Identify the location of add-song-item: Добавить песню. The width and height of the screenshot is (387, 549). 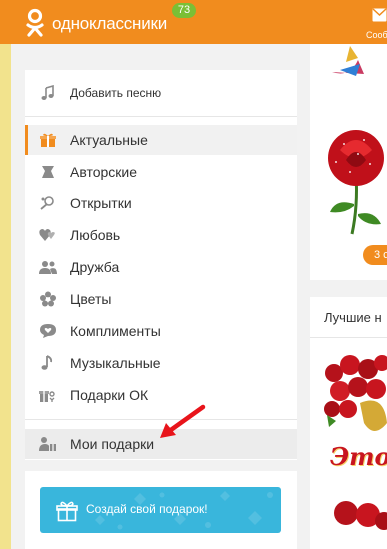
(161, 93).